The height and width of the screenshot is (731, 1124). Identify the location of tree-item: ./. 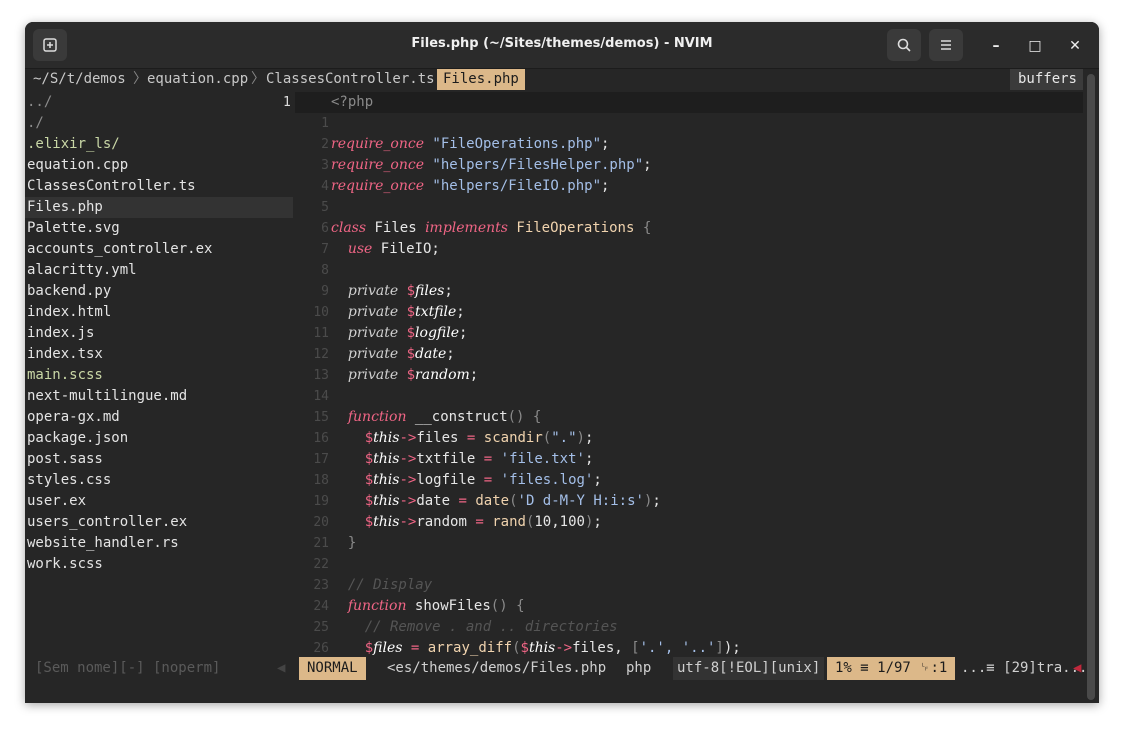
(159, 123).